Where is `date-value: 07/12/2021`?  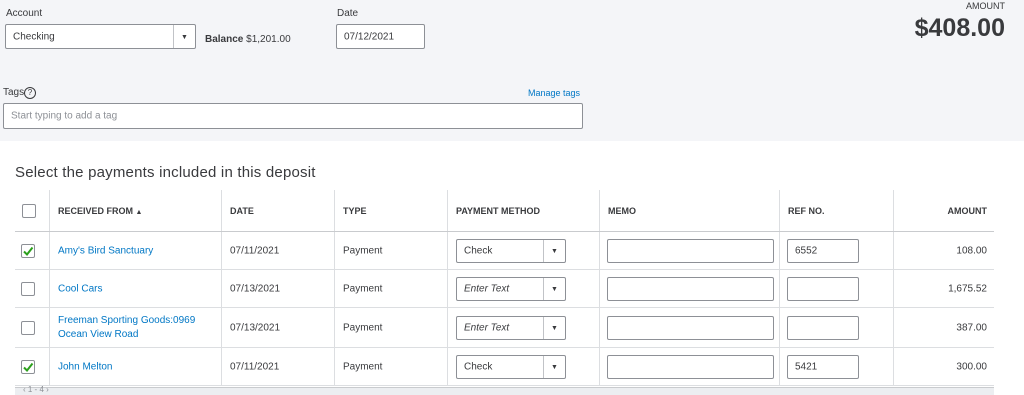 date-value: 07/12/2021 is located at coordinates (369, 36).